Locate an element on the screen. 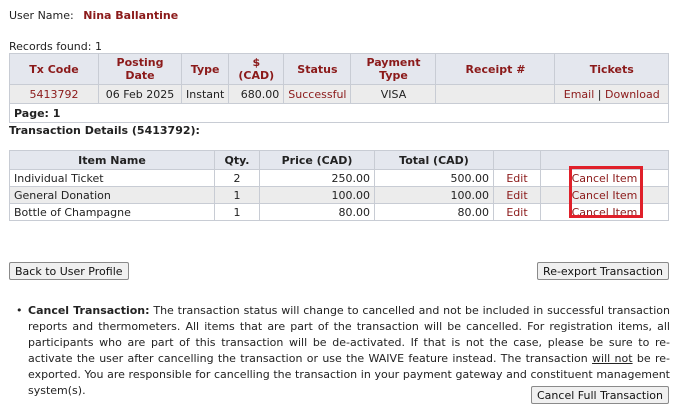 The height and width of the screenshot is (411, 688). item-total-cell: 100.00 is located at coordinates (434, 195).